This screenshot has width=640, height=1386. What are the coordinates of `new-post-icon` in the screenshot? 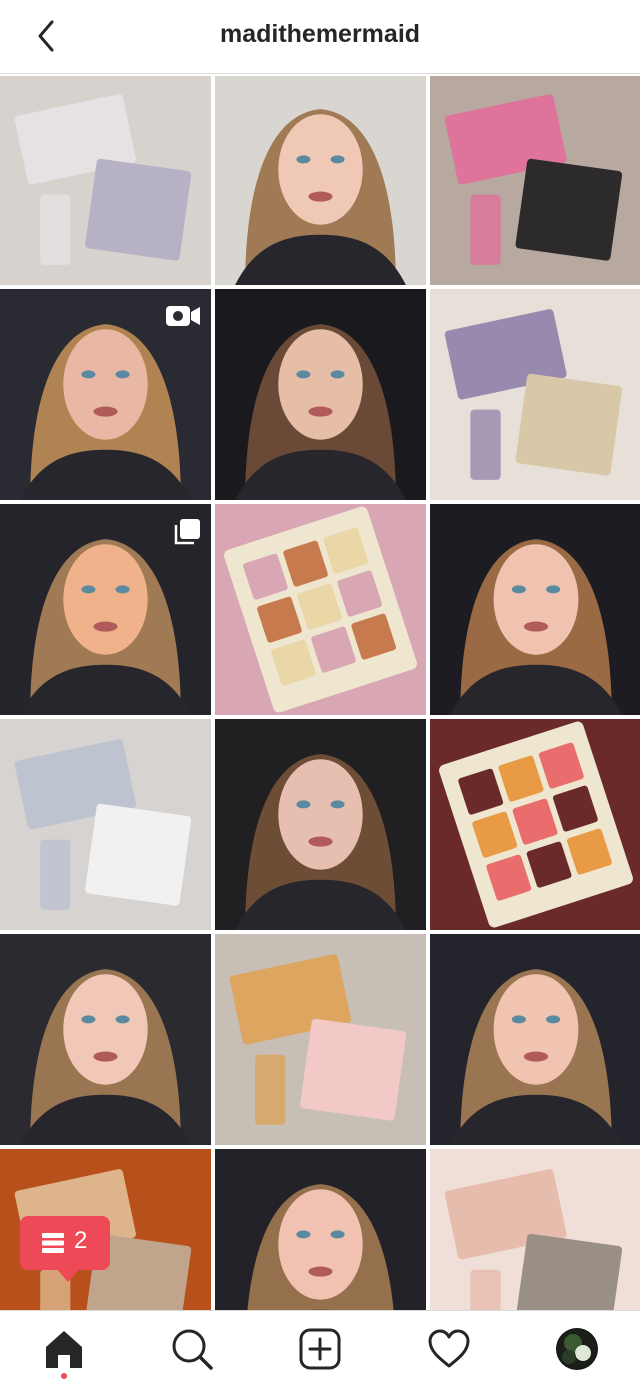 It's located at (320, 1349).